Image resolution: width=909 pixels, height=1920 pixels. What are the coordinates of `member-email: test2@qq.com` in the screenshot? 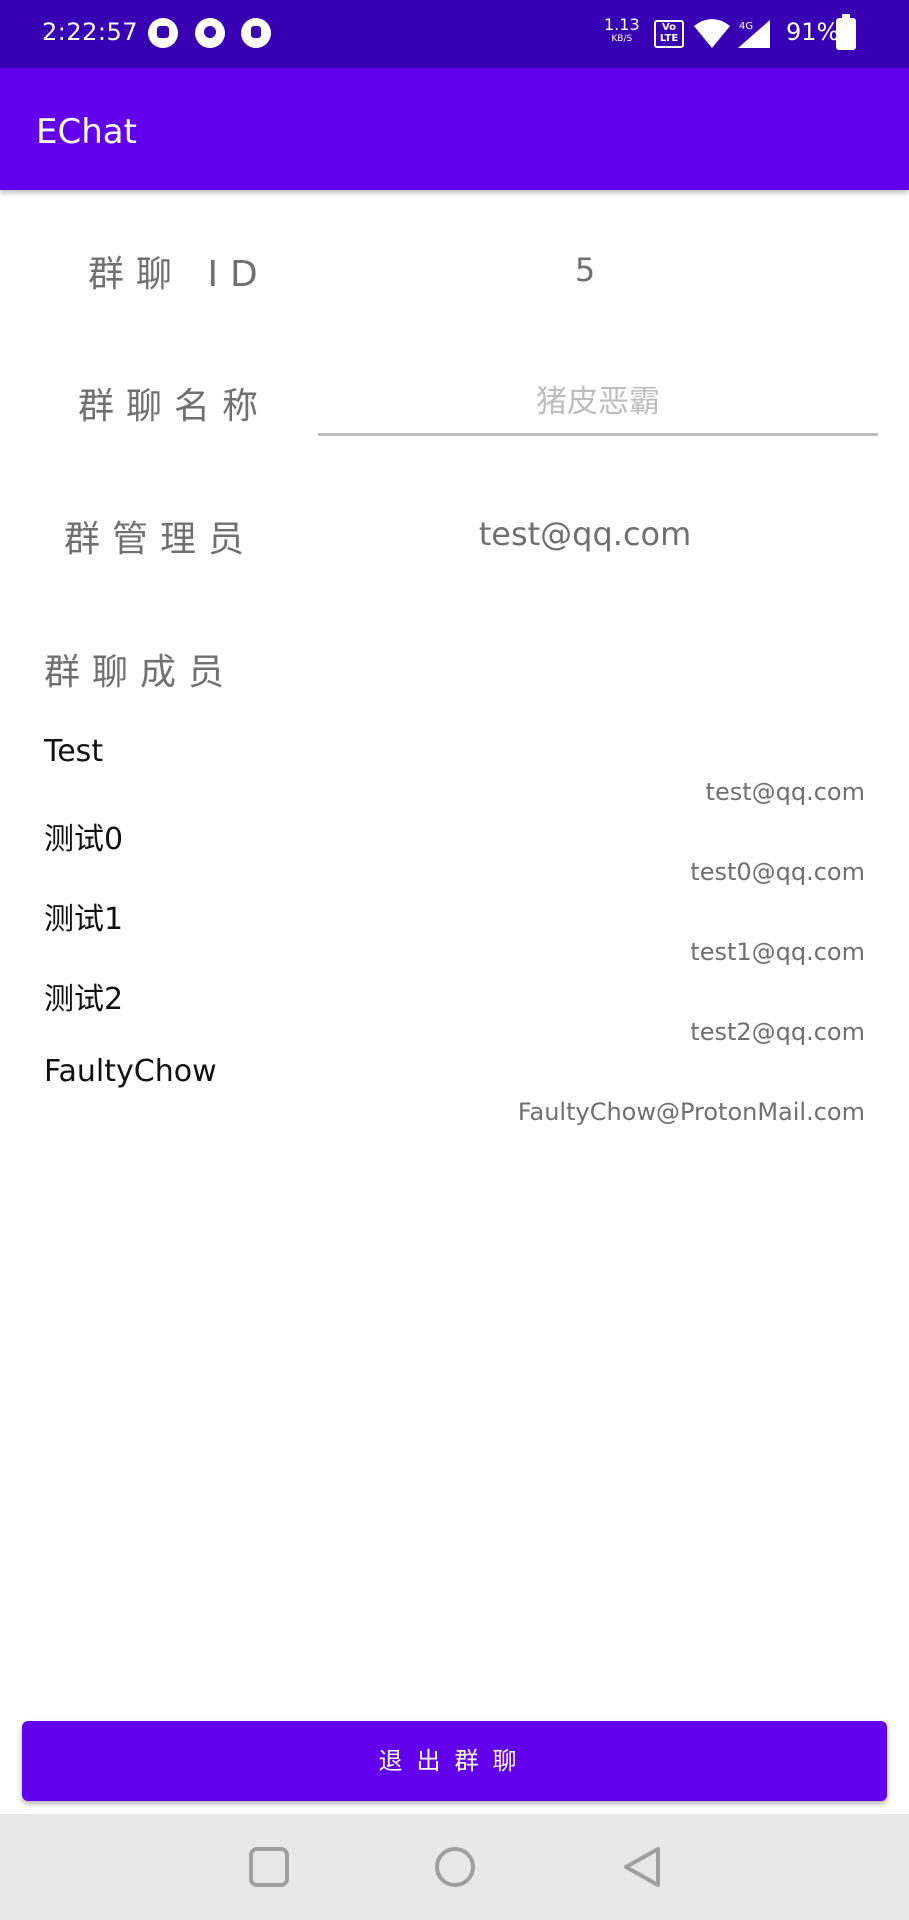 It's located at (777, 1032).